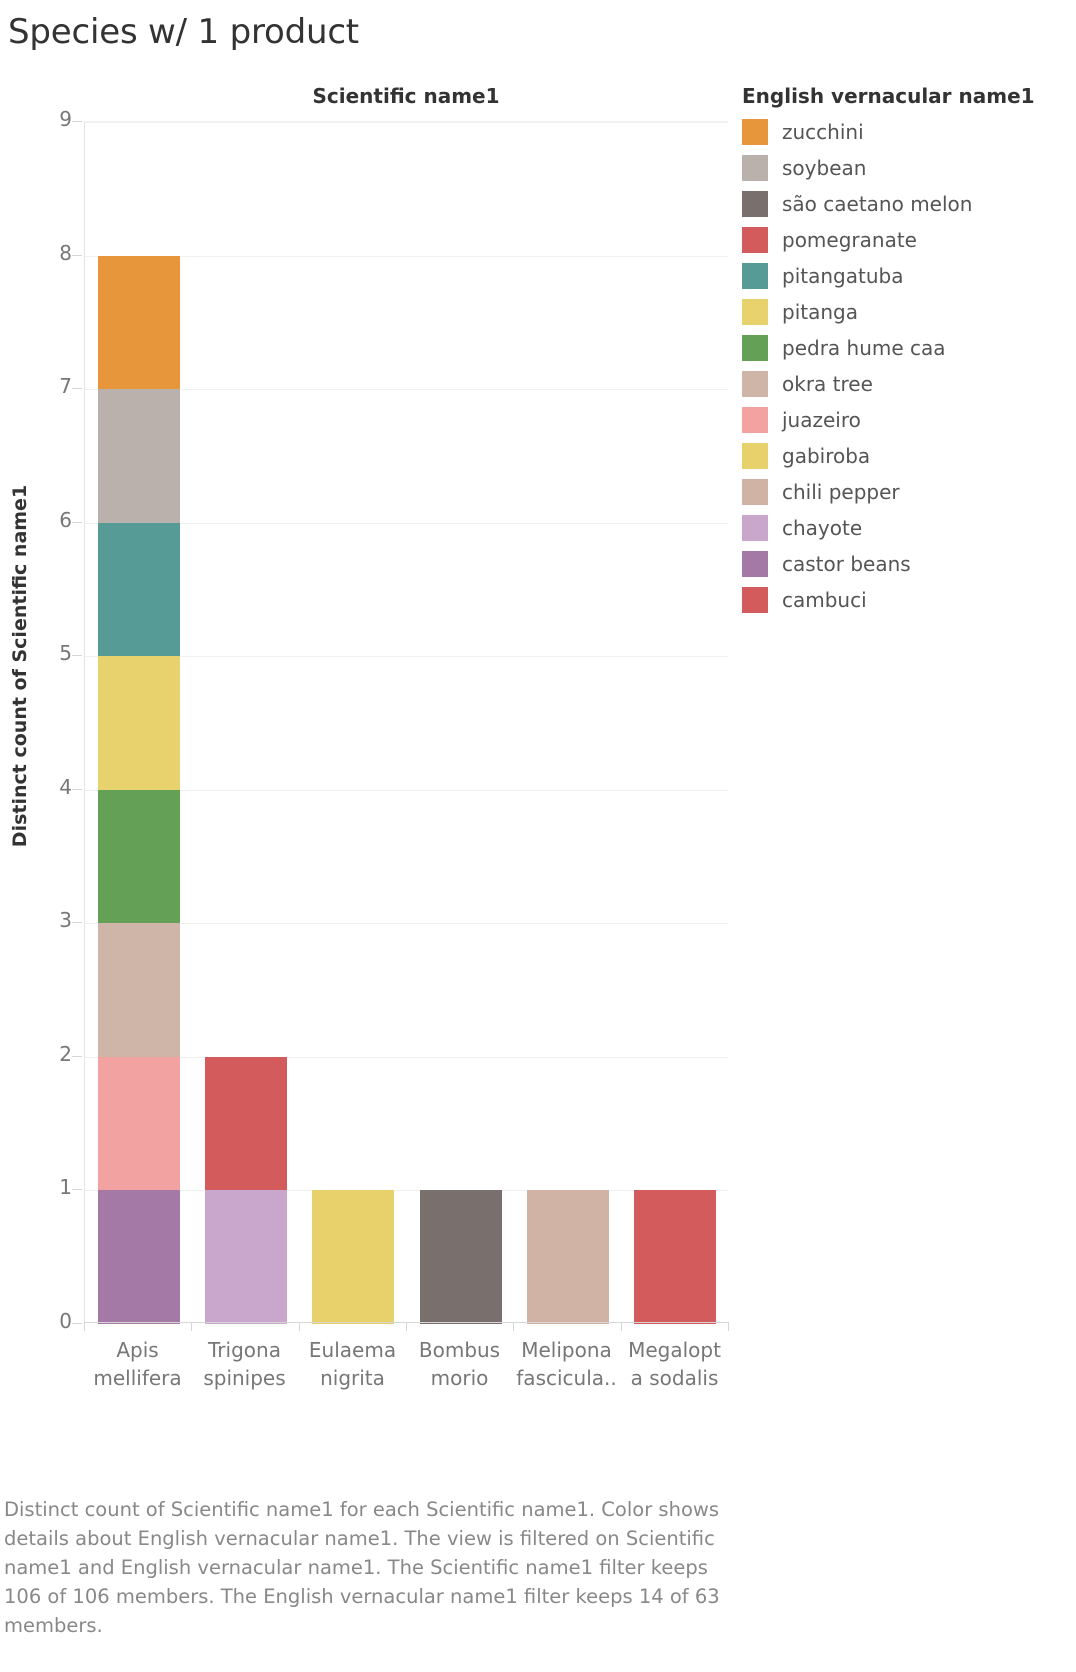  Describe the element at coordinates (907, 132) in the screenshot. I see `legend-item: zucchini` at that location.